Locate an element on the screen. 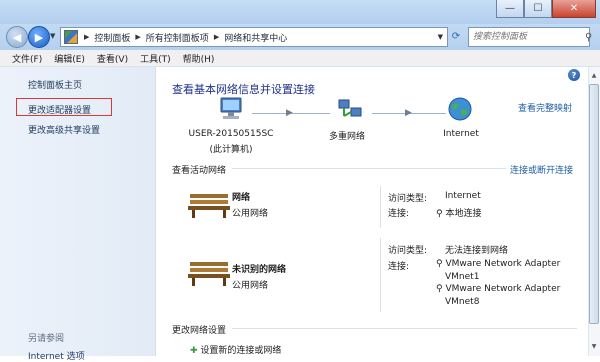  setup-new-connection-link: ✚ 设置新的连接或网络 is located at coordinates (235, 349).